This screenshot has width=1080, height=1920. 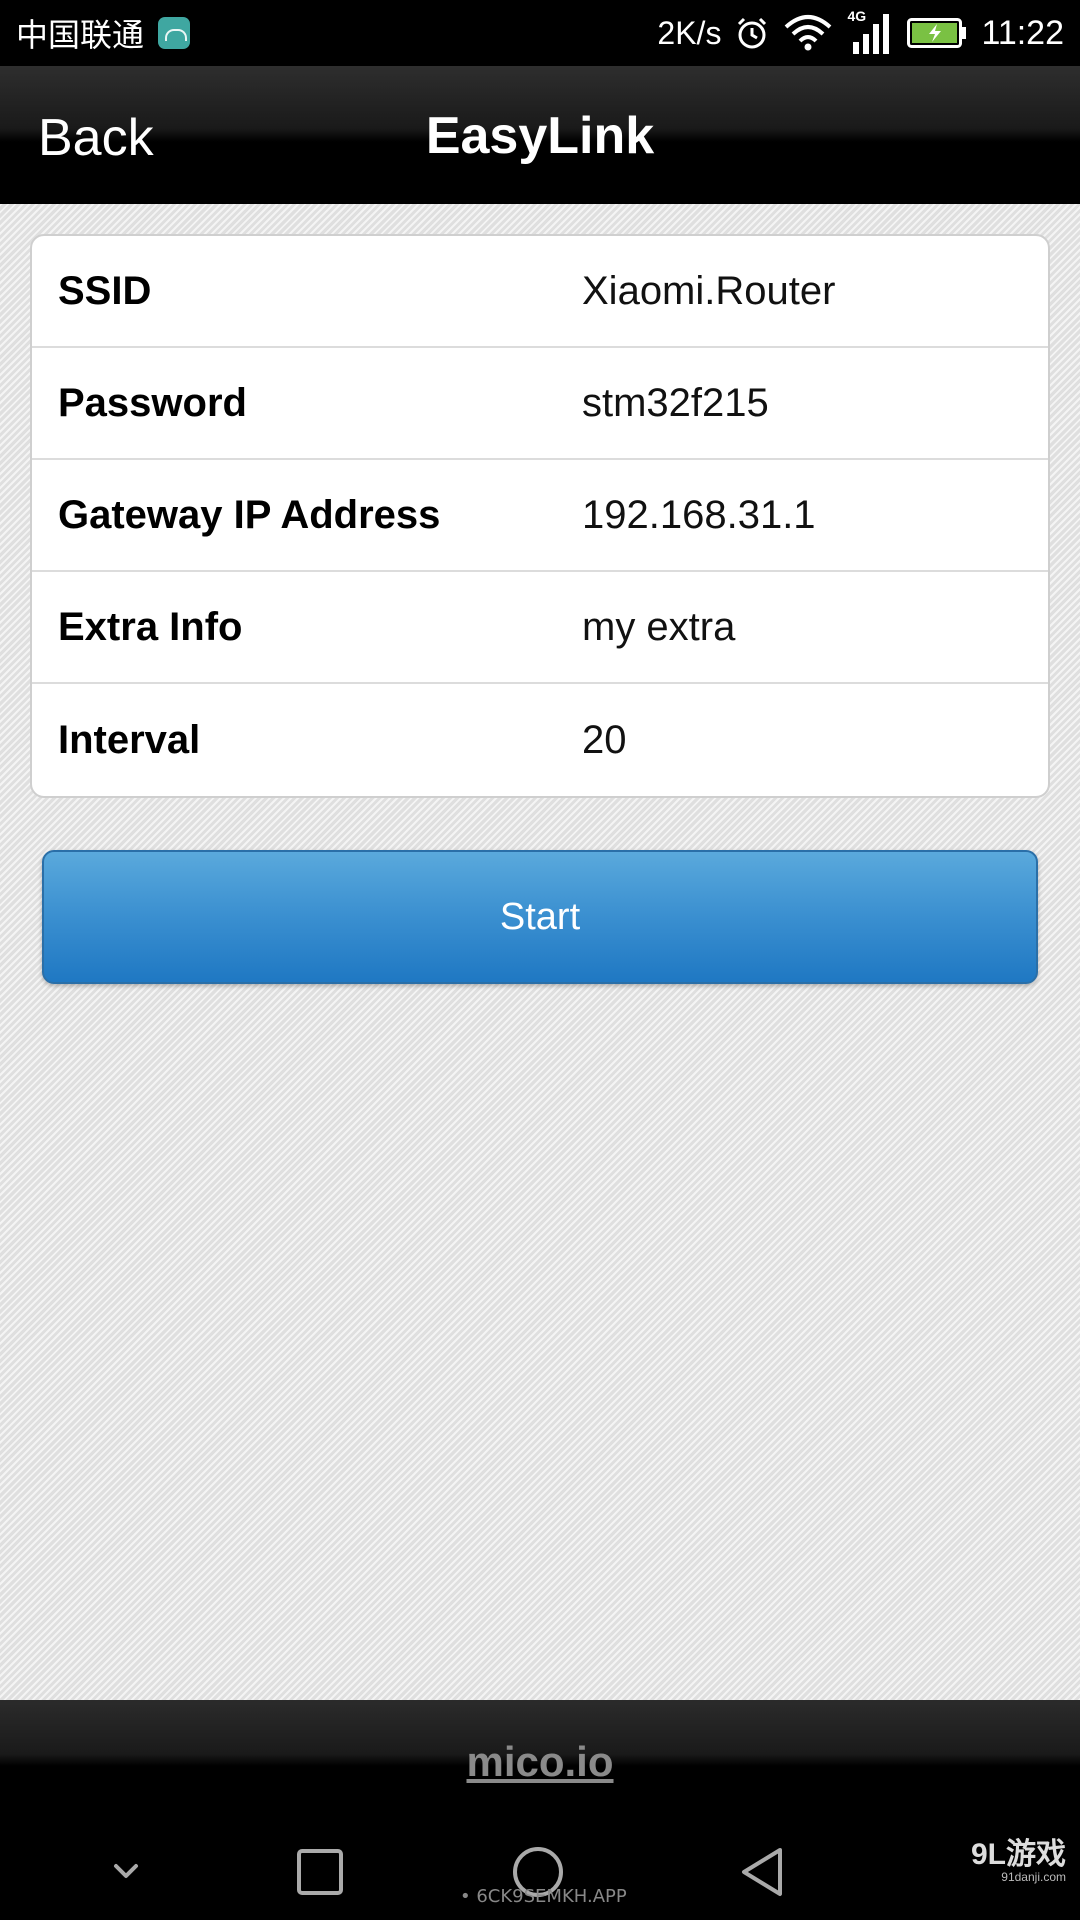 What do you see at coordinates (152, 402) in the screenshot?
I see `row-label: Password` at bounding box center [152, 402].